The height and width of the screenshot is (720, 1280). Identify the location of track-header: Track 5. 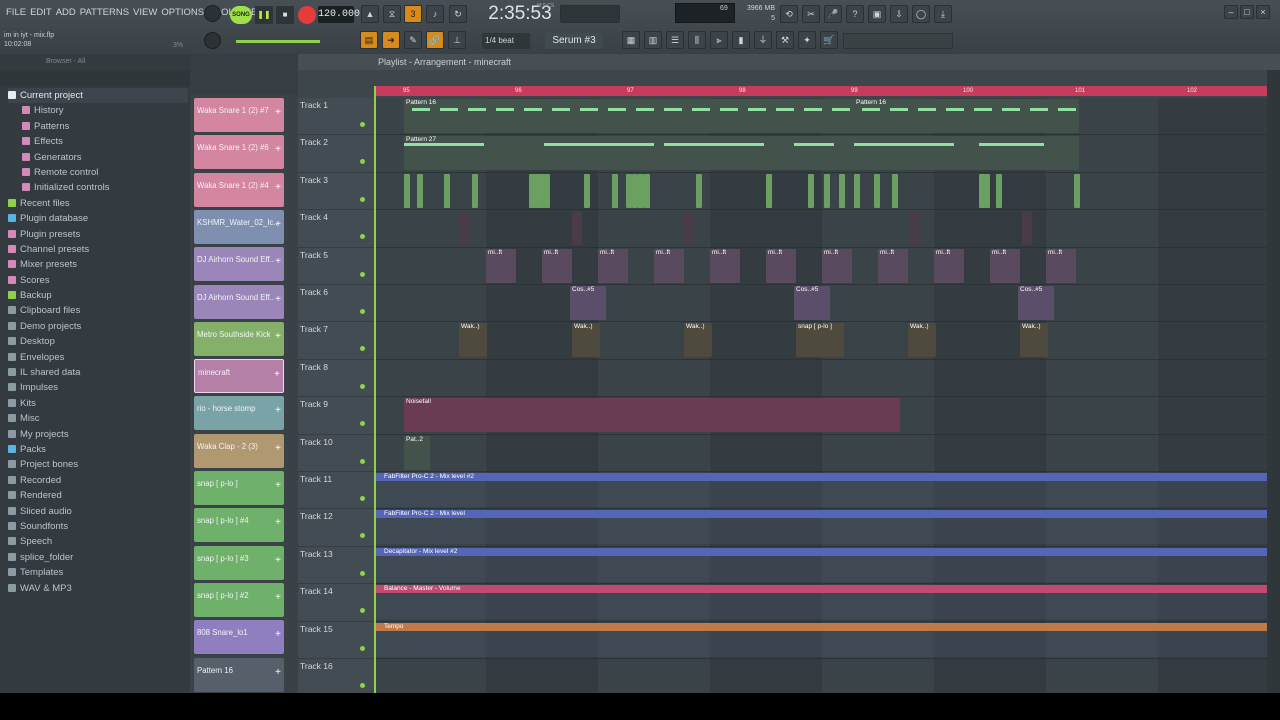
(336, 266).